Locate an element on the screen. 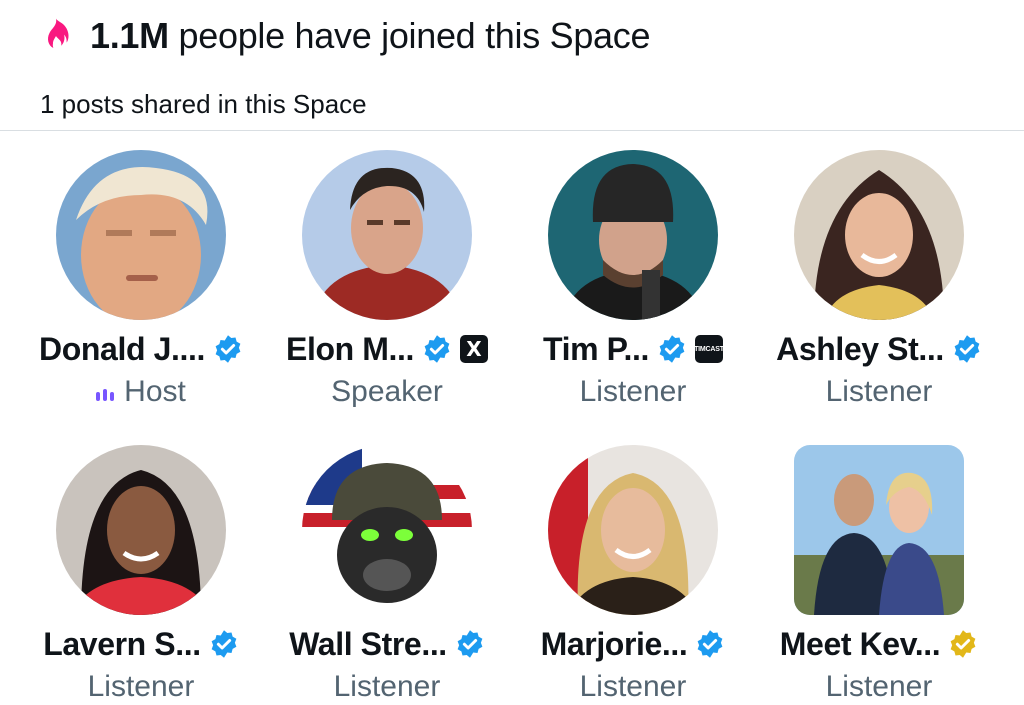  participant-card: Marjorie... Listener is located at coordinates (633, 575).